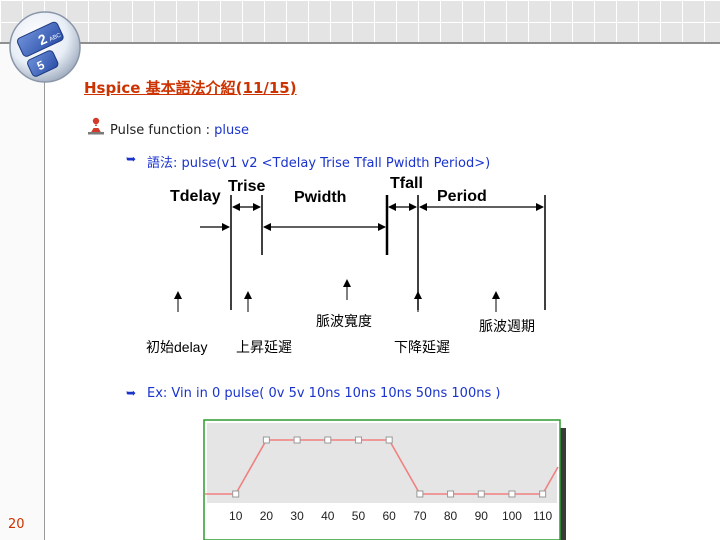 The image size is (720, 540). Describe the element at coordinates (359, 516) in the screenshot. I see `x-tick-label: 50` at that location.